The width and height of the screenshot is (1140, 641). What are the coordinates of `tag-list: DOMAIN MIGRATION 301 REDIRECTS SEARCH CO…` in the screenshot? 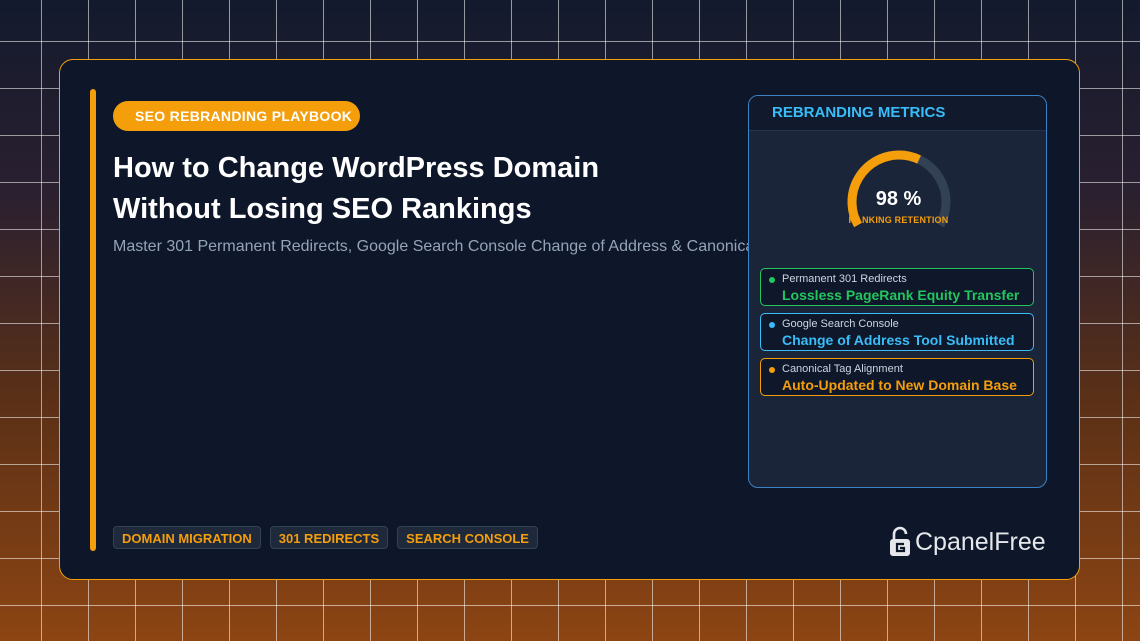 It's located at (325, 537).